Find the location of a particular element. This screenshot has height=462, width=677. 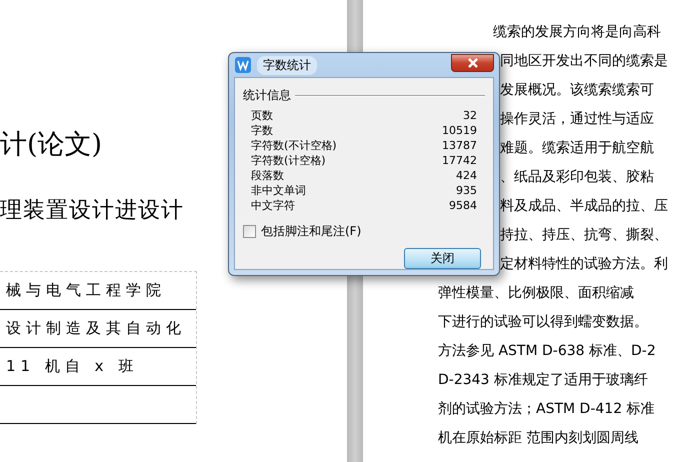

stat-value: 9584 is located at coordinates (463, 205).